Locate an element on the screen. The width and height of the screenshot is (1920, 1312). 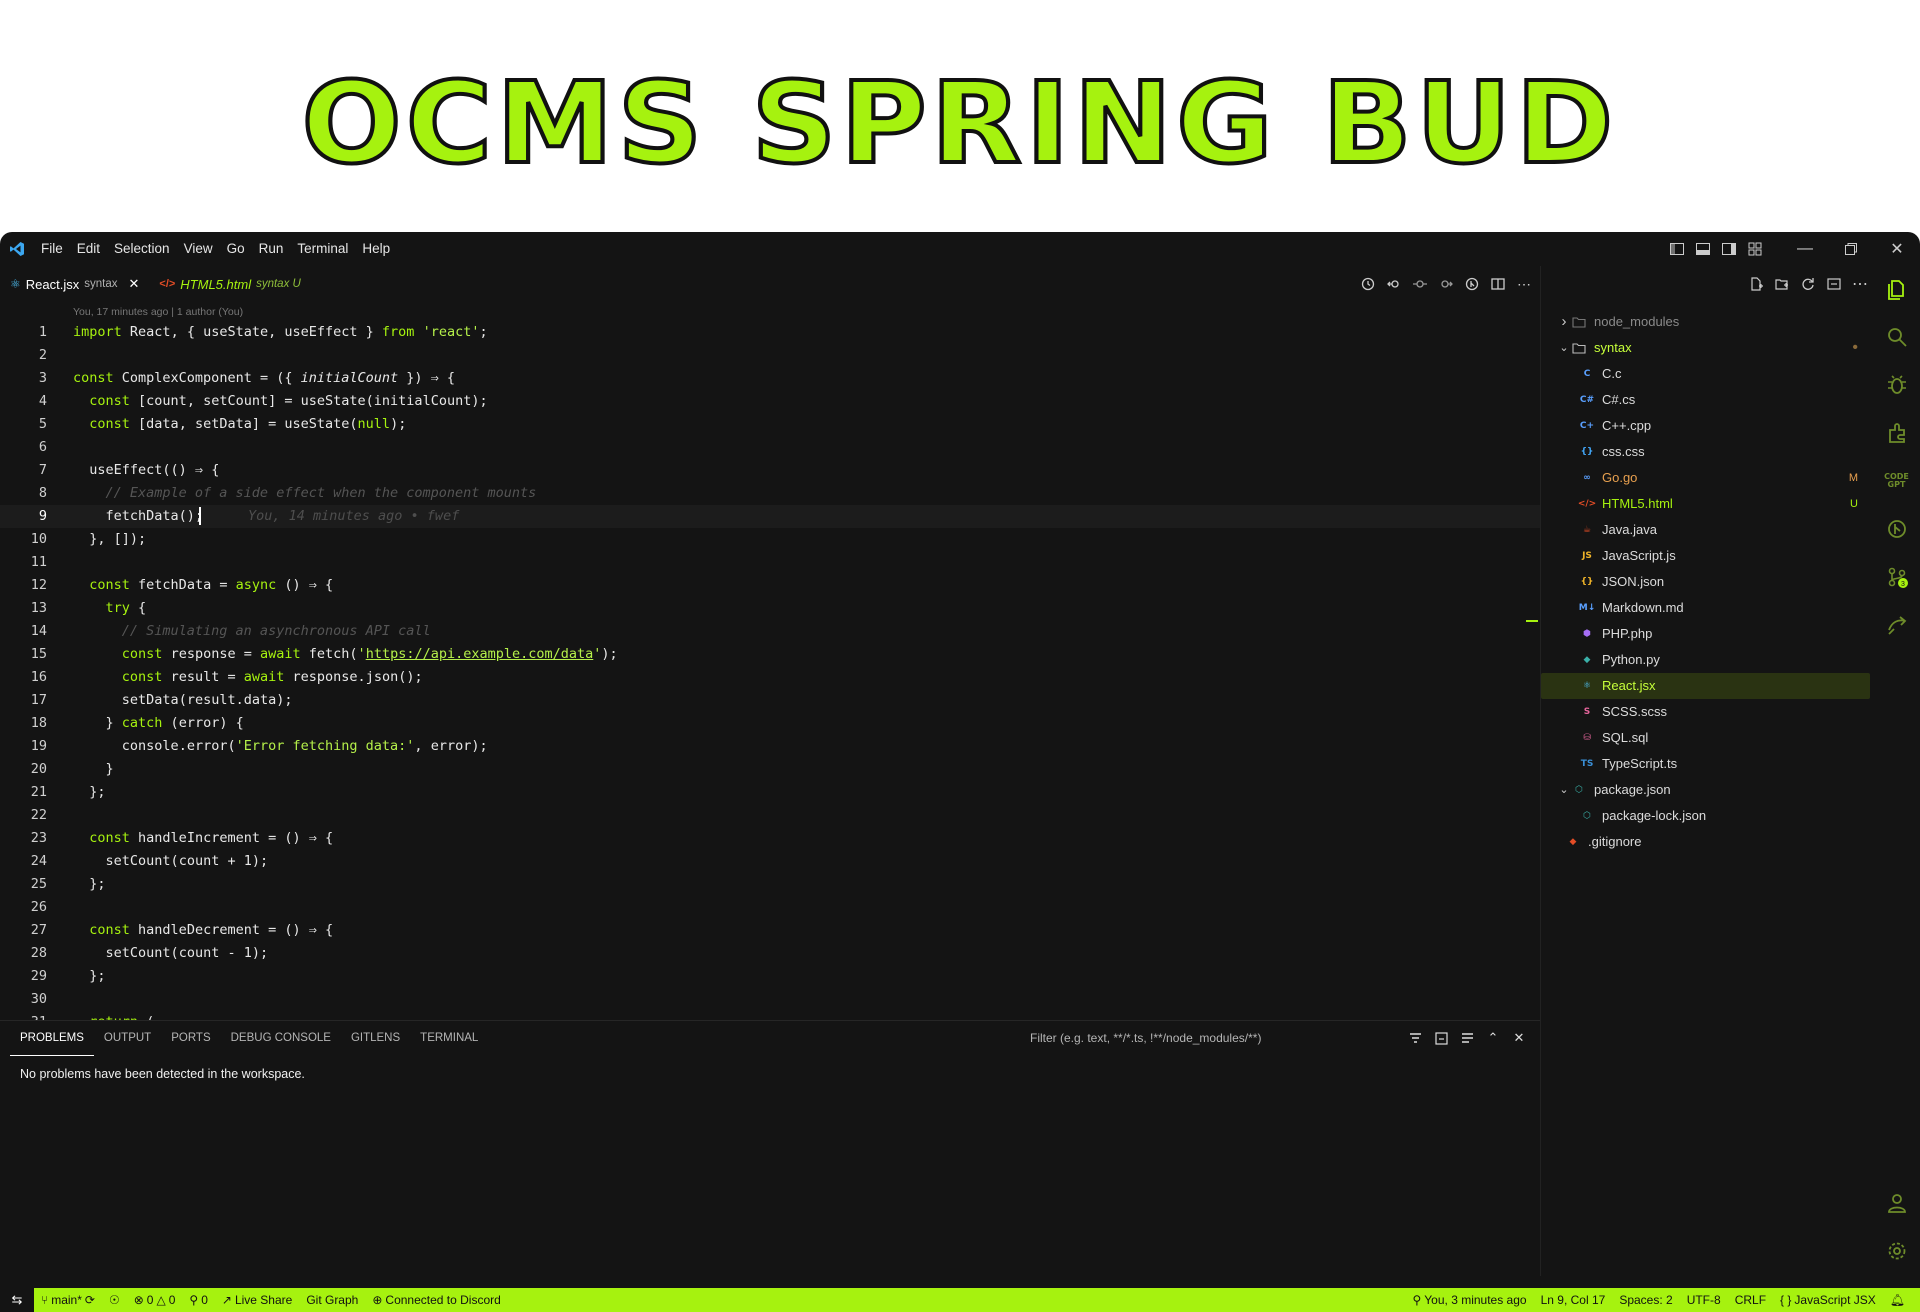
new-folder-icon is located at coordinates (1782, 284).